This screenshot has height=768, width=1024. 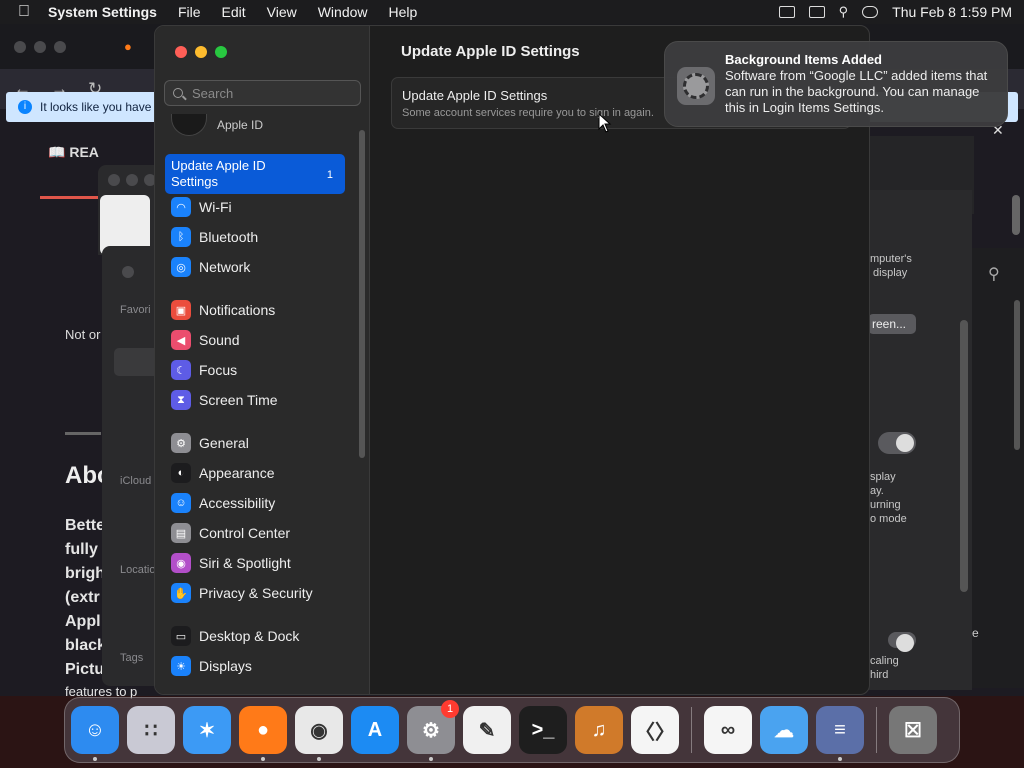 What do you see at coordinates (343, 12) in the screenshot?
I see `menu-window: Window` at bounding box center [343, 12].